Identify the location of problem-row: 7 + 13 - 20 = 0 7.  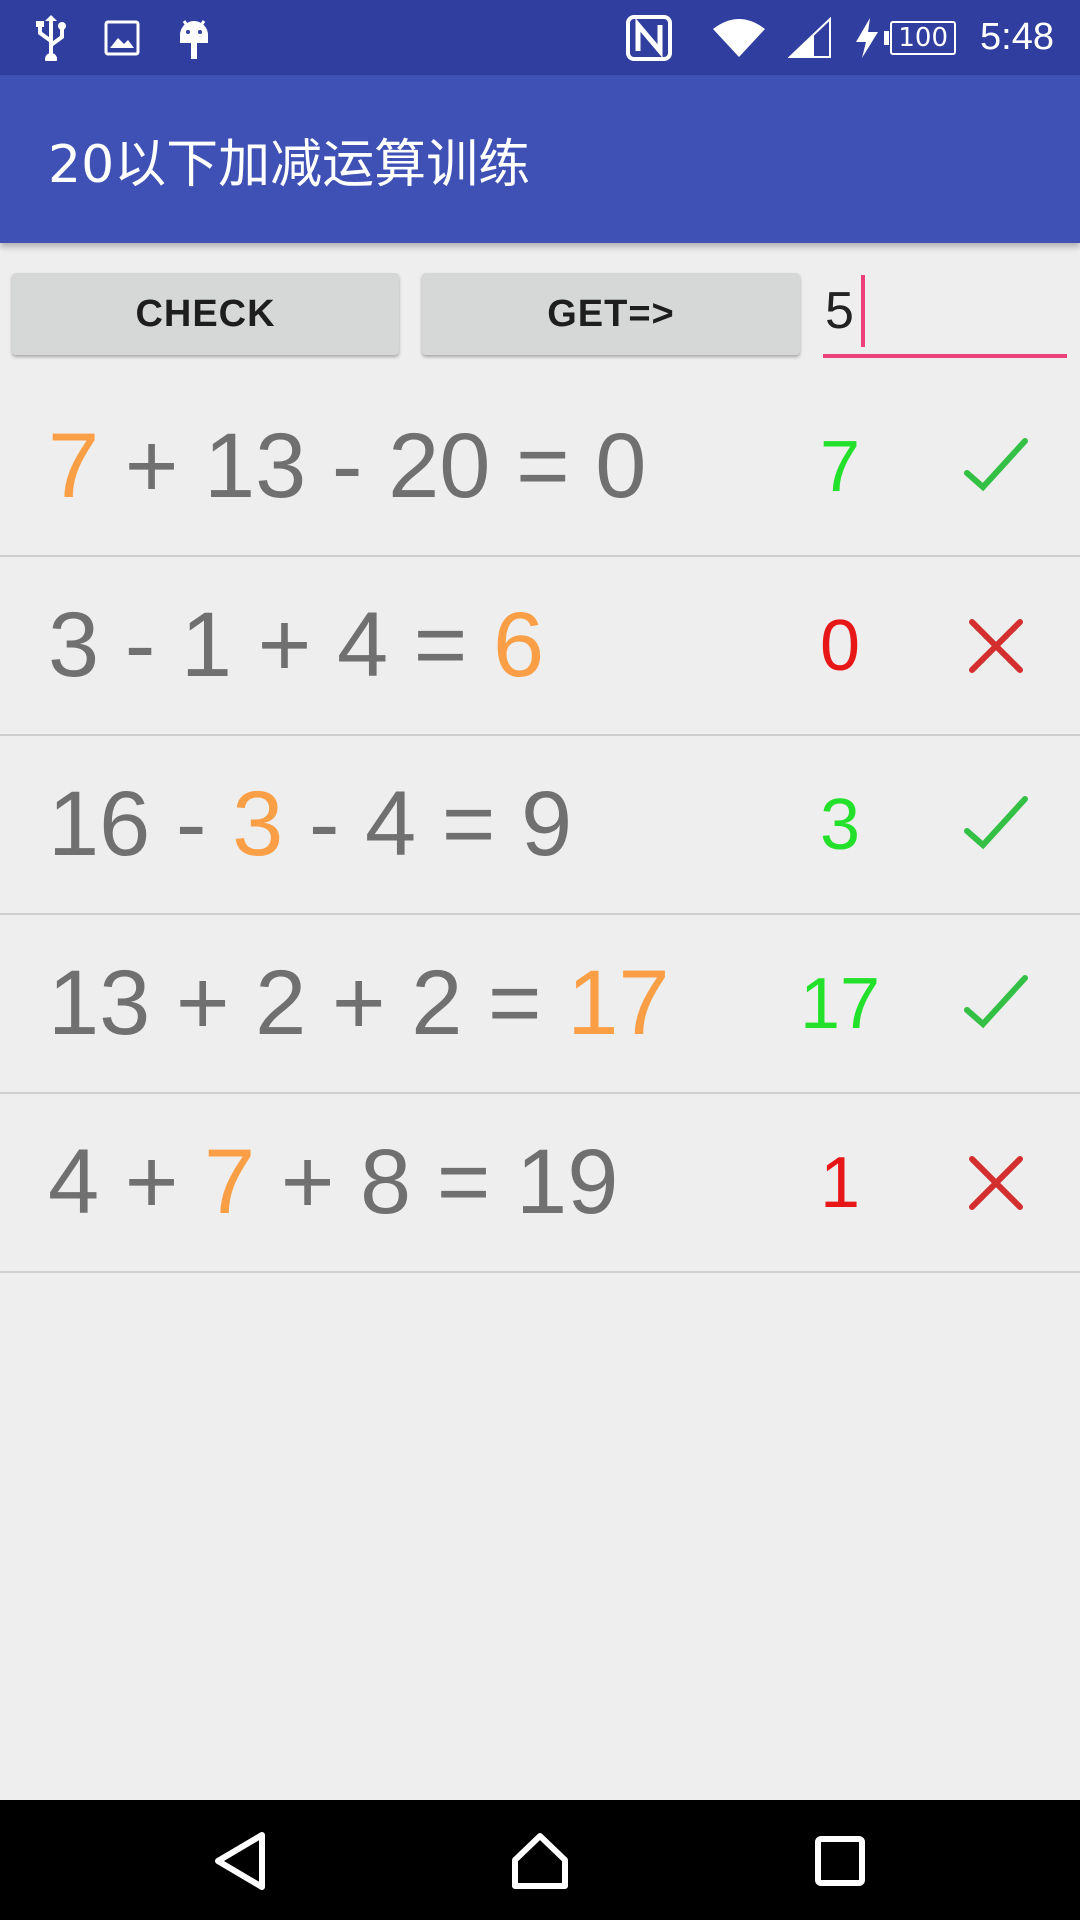
(540, 467).